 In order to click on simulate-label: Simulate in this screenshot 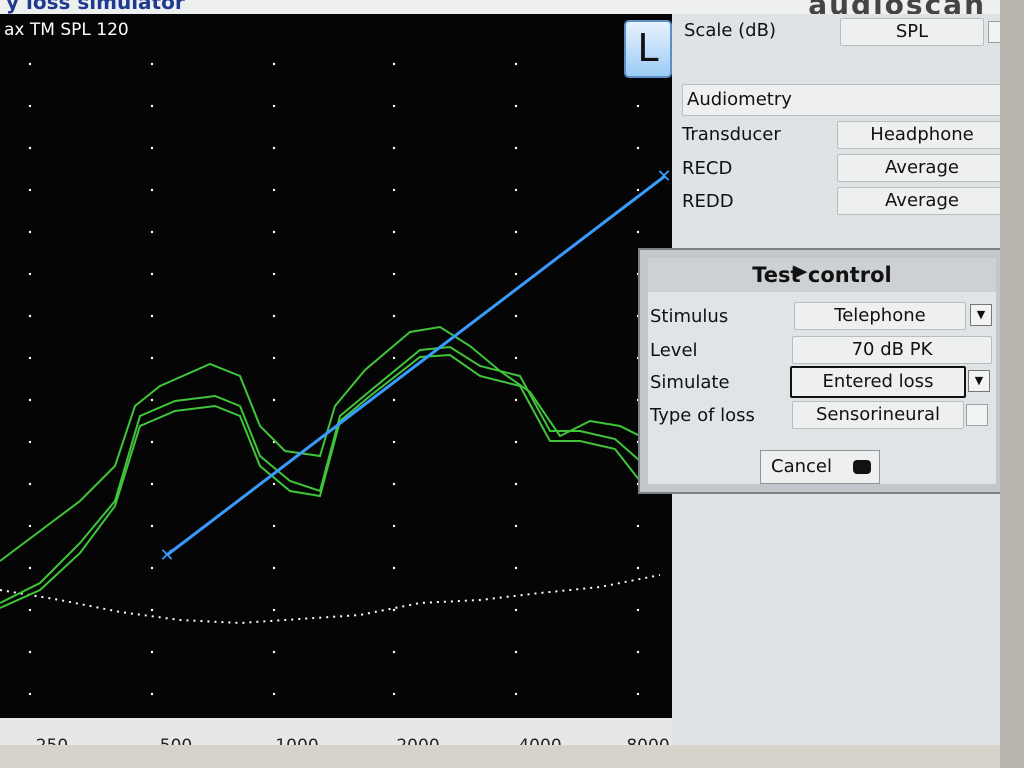, I will do `click(690, 382)`.